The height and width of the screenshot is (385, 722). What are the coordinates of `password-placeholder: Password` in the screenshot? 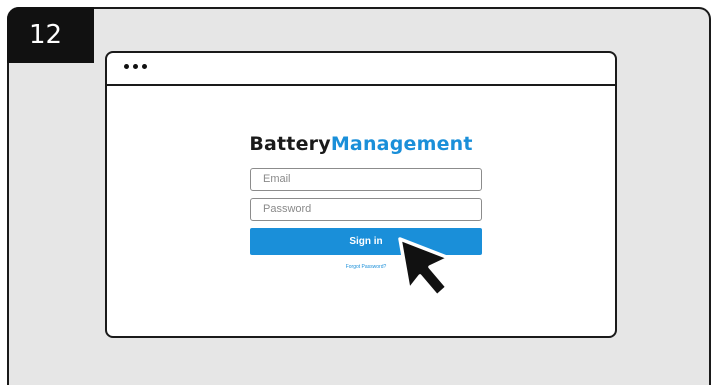 It's located at (287, 209).